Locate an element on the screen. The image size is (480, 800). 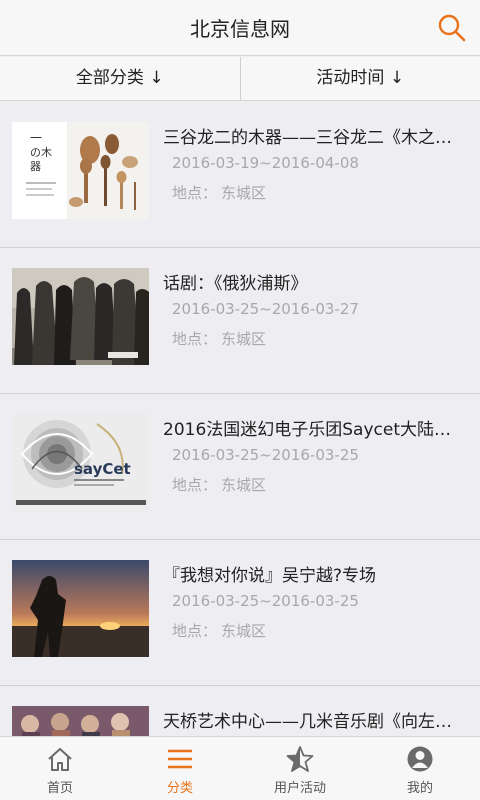
event-title: 『我想对你说』吴宁越?专场 is located at coordinates (270, 576).